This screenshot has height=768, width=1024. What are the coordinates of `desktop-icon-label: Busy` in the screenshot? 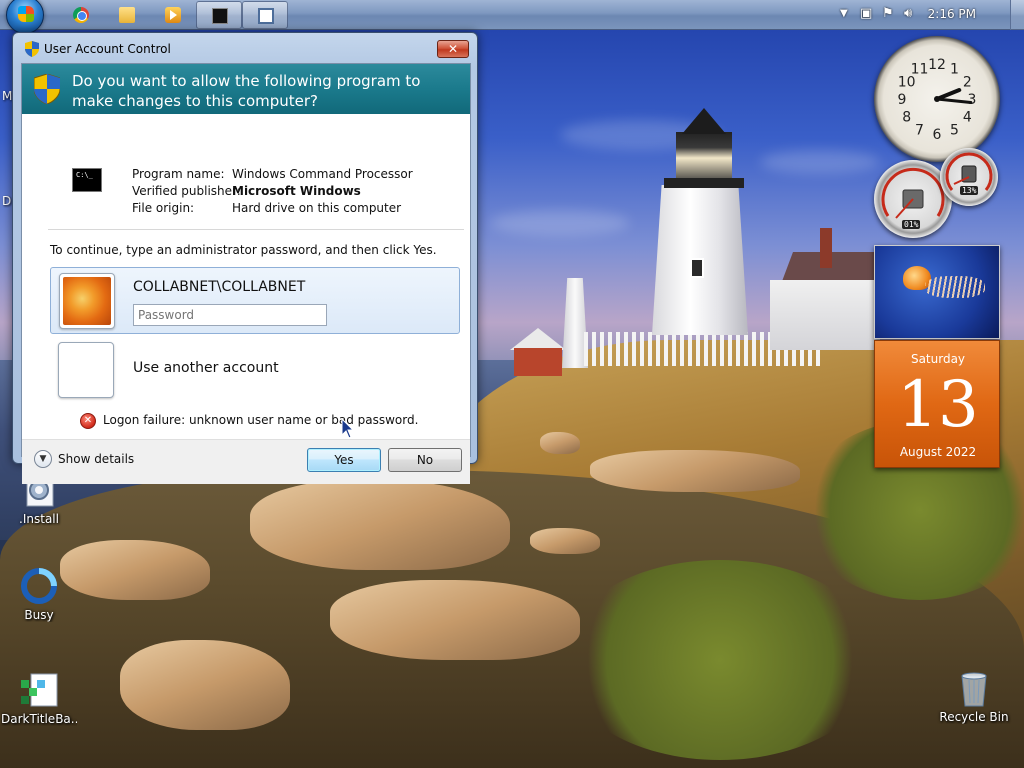 It's located at (39, 615).